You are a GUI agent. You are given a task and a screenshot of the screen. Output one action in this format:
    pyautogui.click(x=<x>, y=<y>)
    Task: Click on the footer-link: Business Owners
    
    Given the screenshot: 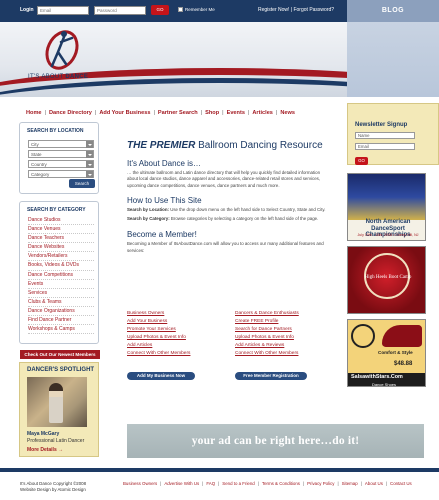 What is the action you would take?
    pyautogui.click(x=140, y=483)
    